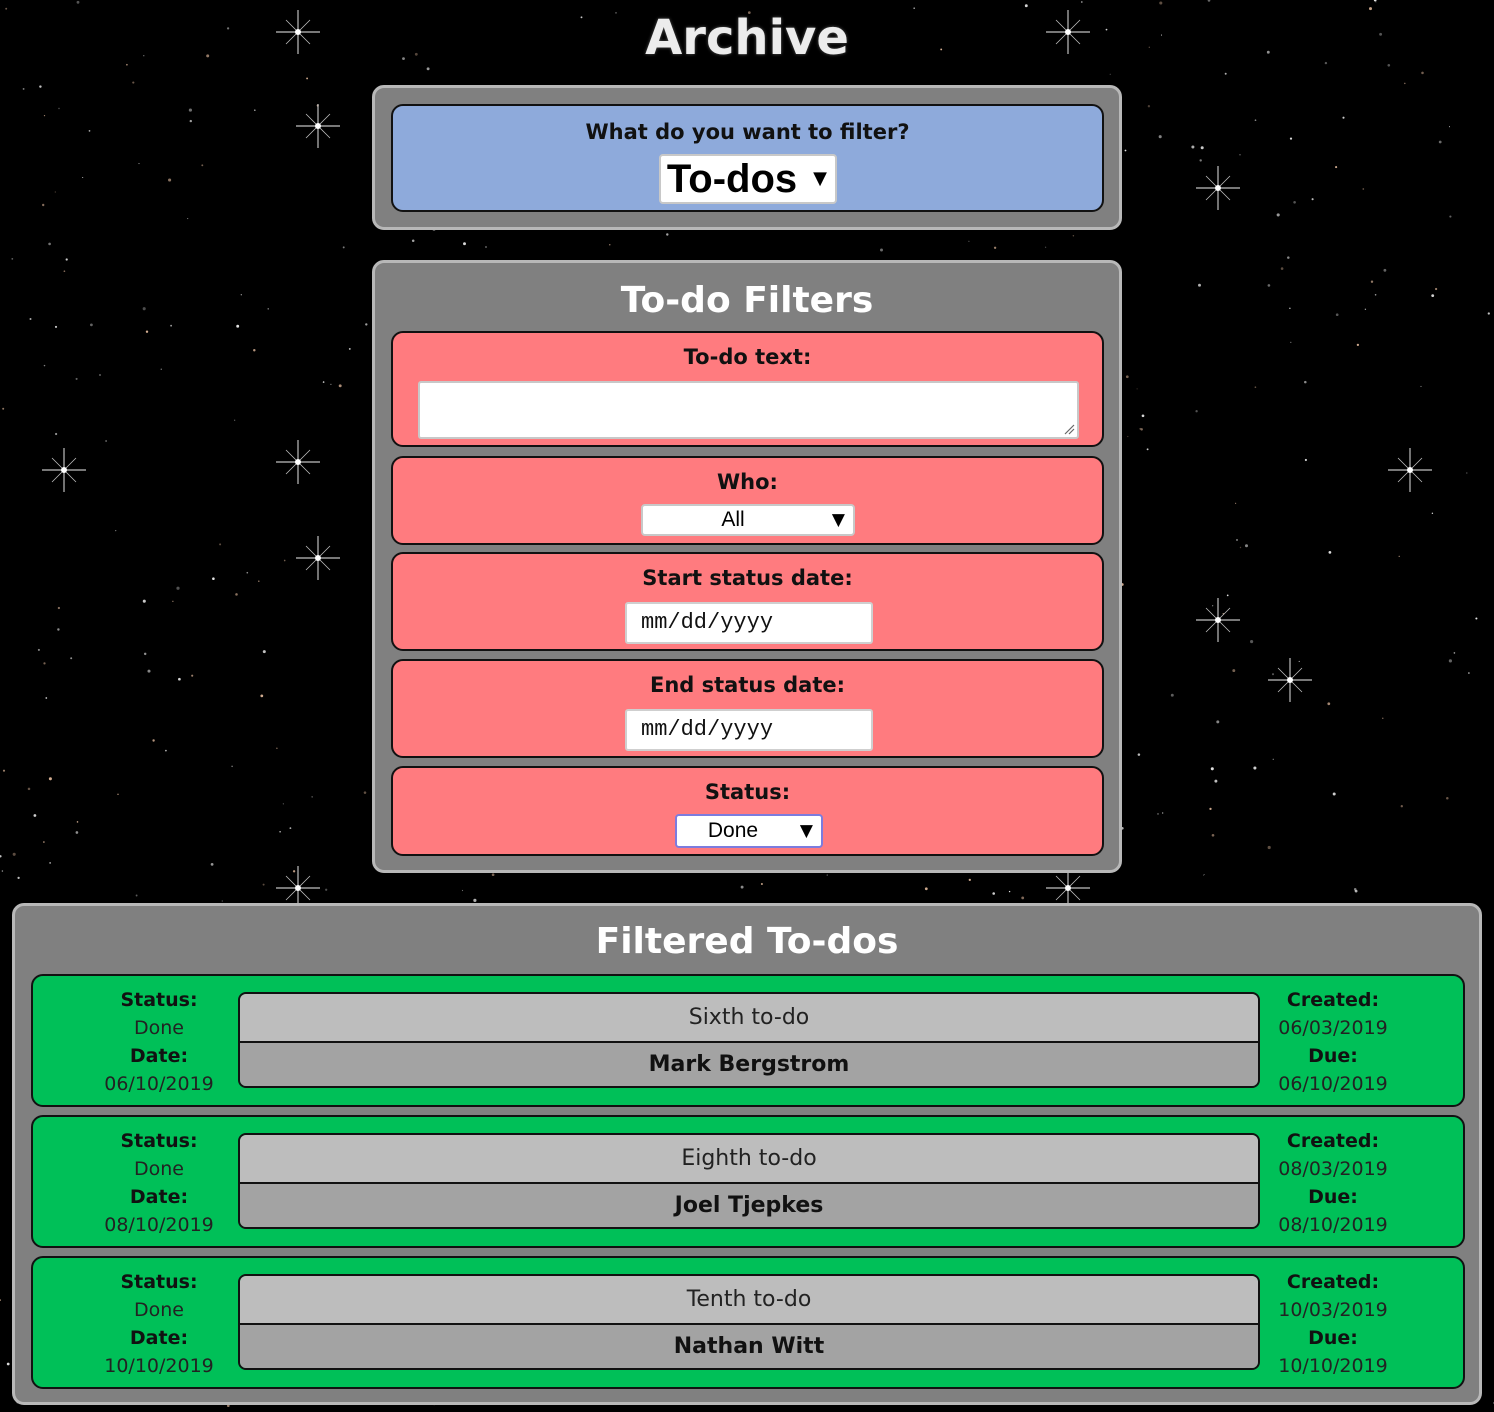 The image size is (1494, 1412). I want to click on status-value: Done, so click(159, 1310).